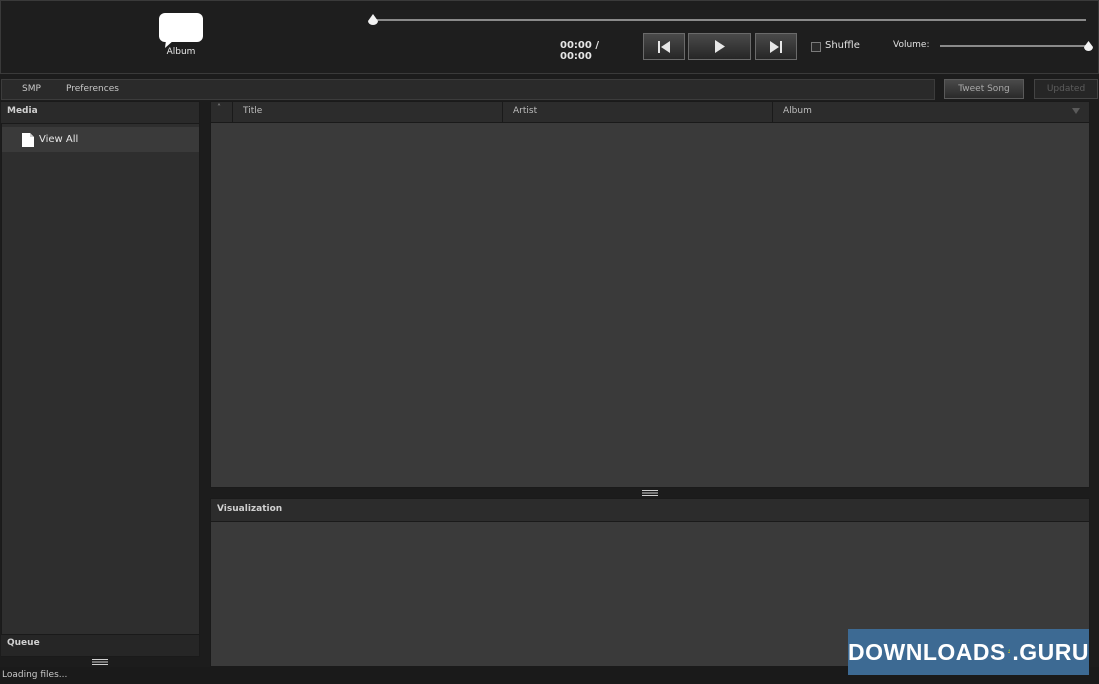 This screenshot has height=684, width=1099. Describe the element at coordinates (984, 89) in the screenshot. I see `tweet-song-button: Tweet Song` at that location.